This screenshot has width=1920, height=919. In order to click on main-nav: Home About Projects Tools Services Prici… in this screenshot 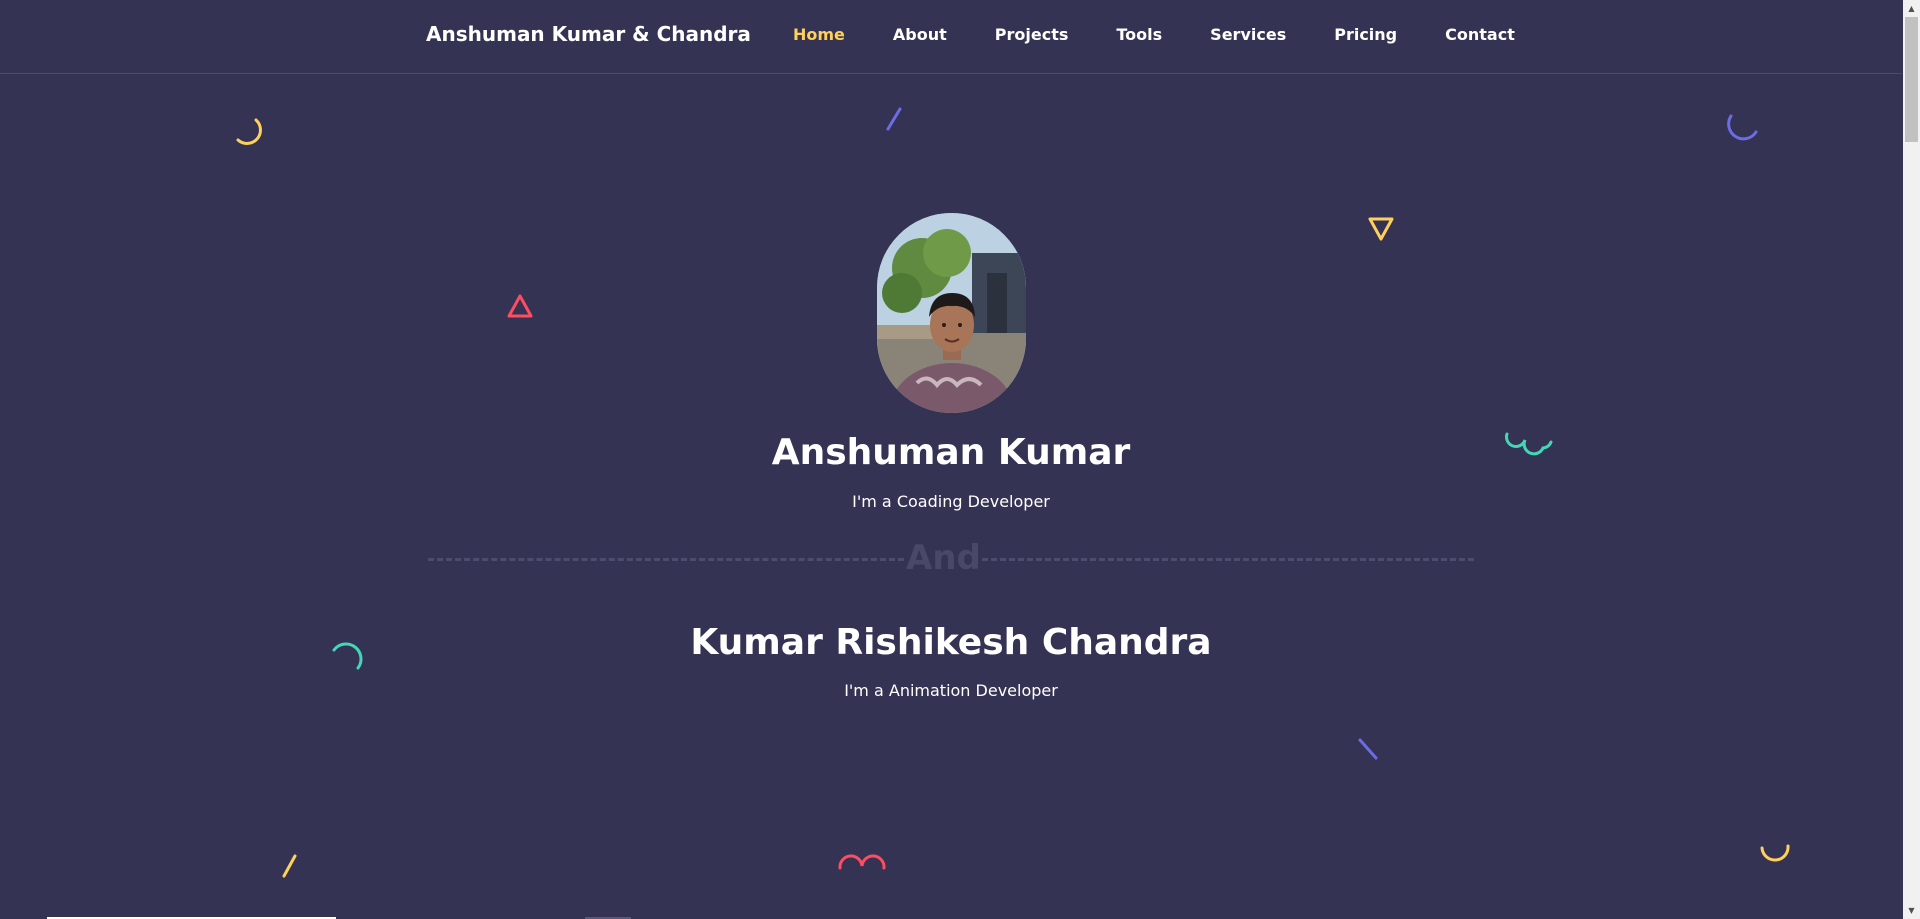, I will do `click(1178, 34)`.